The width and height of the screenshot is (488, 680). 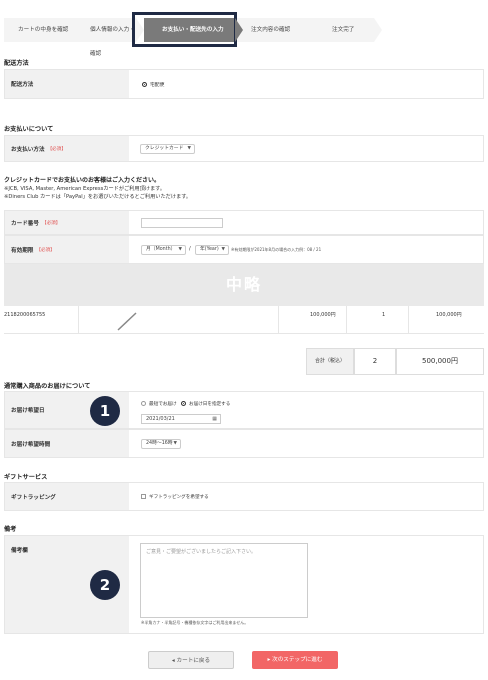 What do you see at coordinates (182, 223) in the screenshot?
I see `card-number-input` at bounding box center [182, 223].